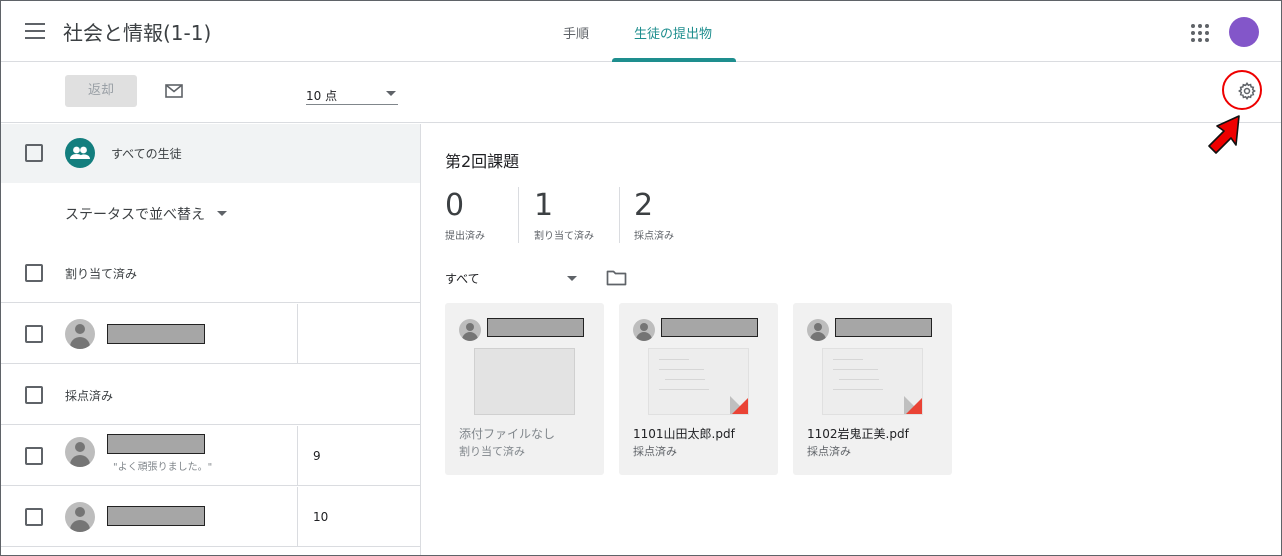 This screenshot has height=556, width=1282. I want to click on apps-grid-icon, so click(1200, 33).